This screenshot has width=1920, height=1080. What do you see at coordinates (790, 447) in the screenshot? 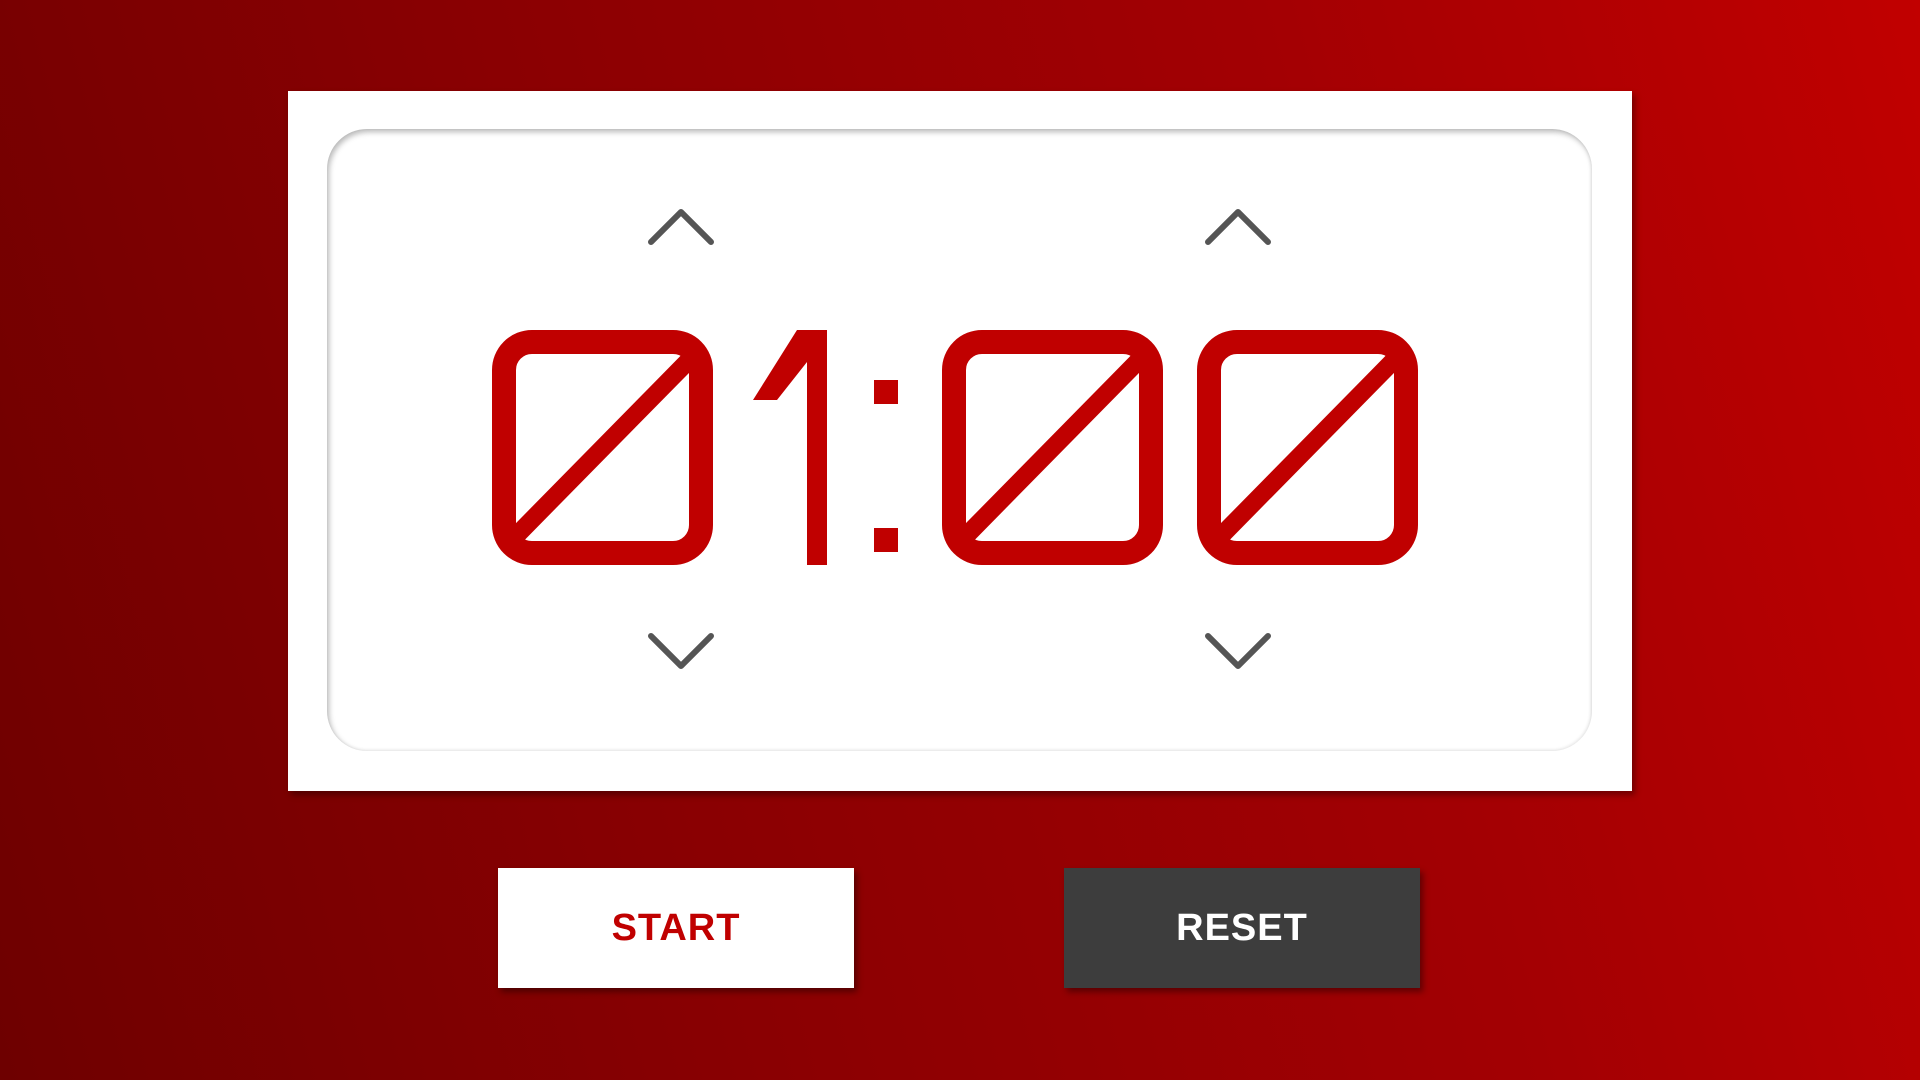
I see `digit-minutes-ones` at bounding box center [790, 447].